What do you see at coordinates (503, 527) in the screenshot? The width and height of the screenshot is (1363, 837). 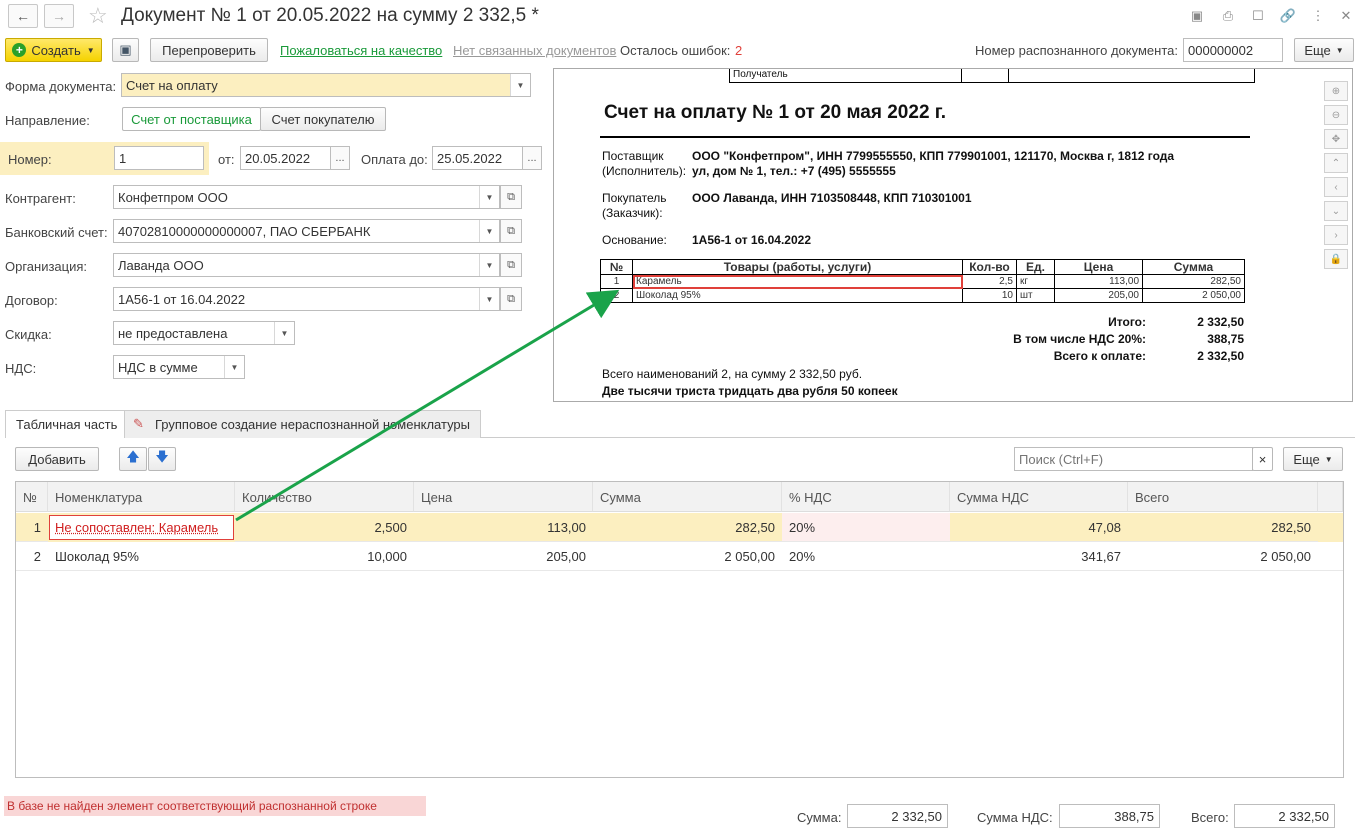 I see `cell-price: 113,00` at bounding box center [503, 527].